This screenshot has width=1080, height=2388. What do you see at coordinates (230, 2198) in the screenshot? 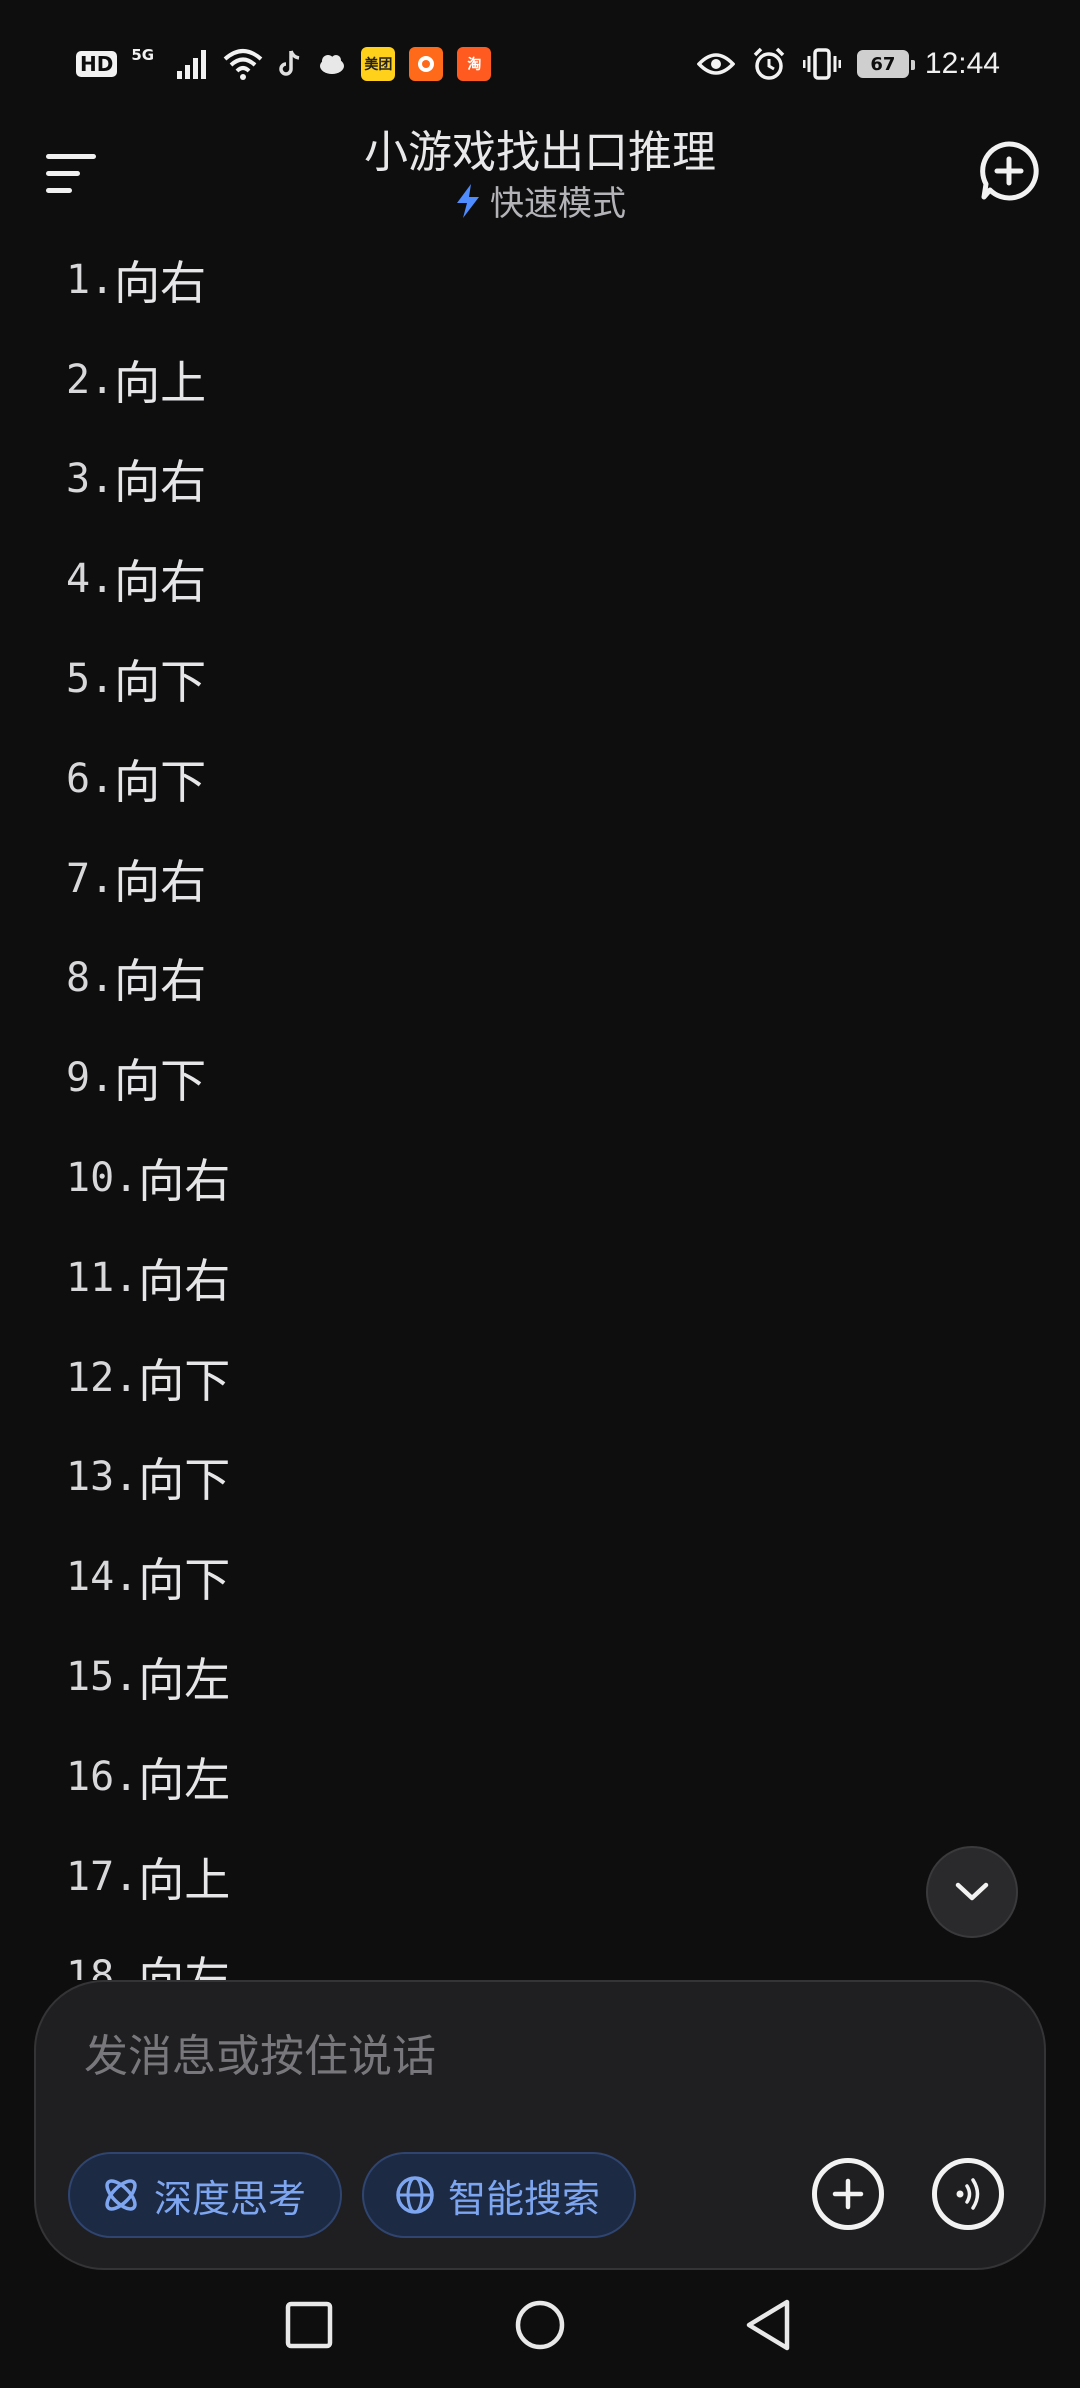
I see `deep-think-label: 深度思考` at bounding box center [230, 2198].